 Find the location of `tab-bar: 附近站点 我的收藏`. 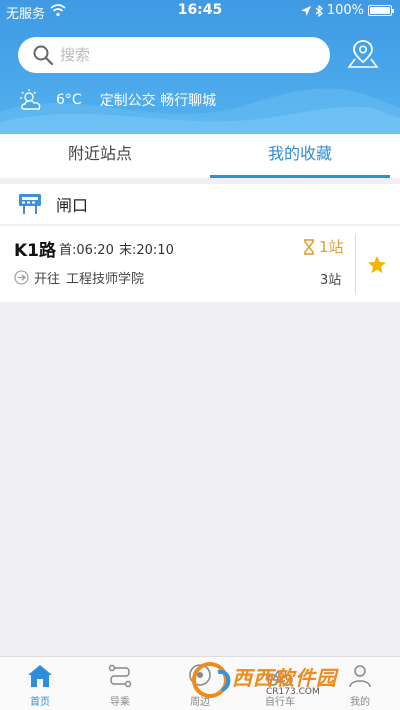

tab-bar: 附近站点 我的收藏 is located at coordinates (200, 156).